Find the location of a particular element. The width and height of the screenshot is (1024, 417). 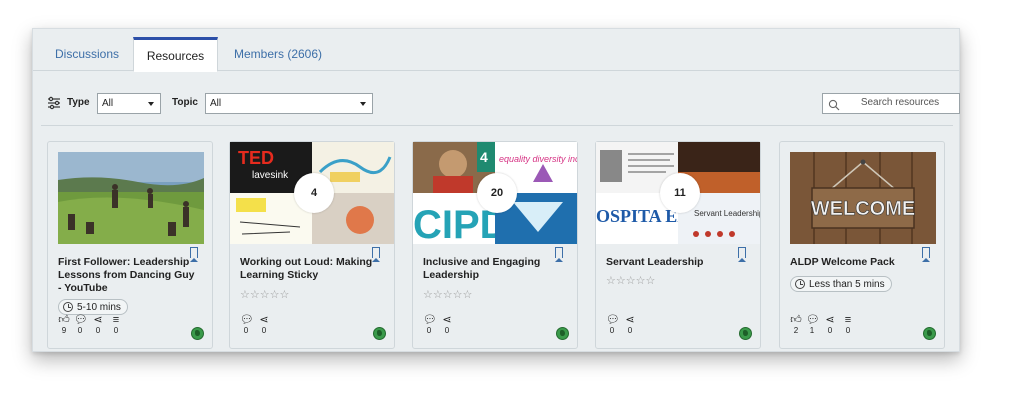

collection-count-badge: 20 is located at coordinates (497, 193).